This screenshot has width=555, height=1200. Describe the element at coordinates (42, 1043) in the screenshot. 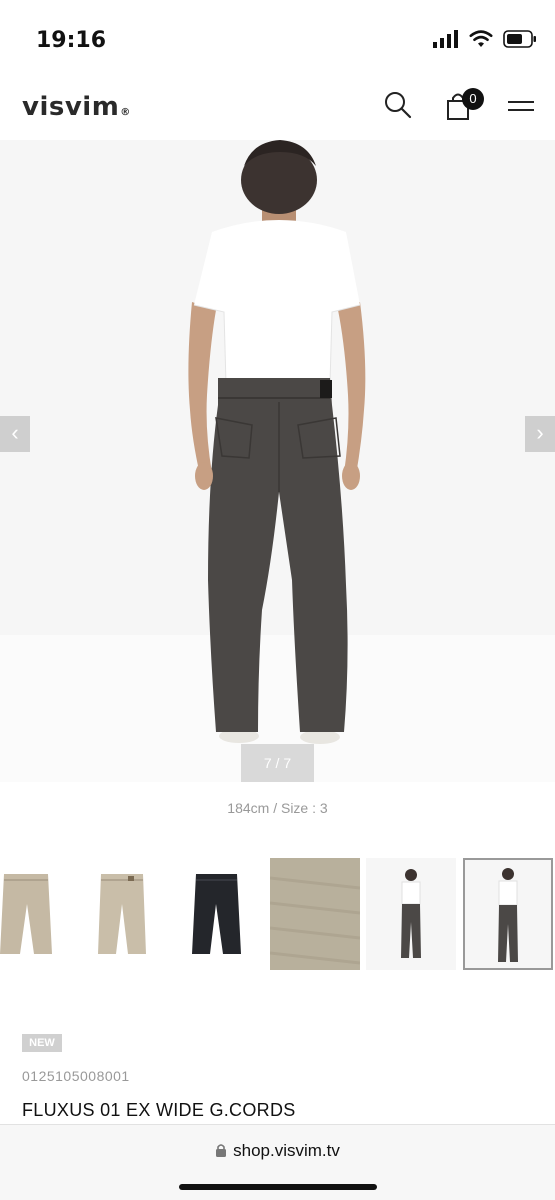

I see `new-badge: NEW` at that location.